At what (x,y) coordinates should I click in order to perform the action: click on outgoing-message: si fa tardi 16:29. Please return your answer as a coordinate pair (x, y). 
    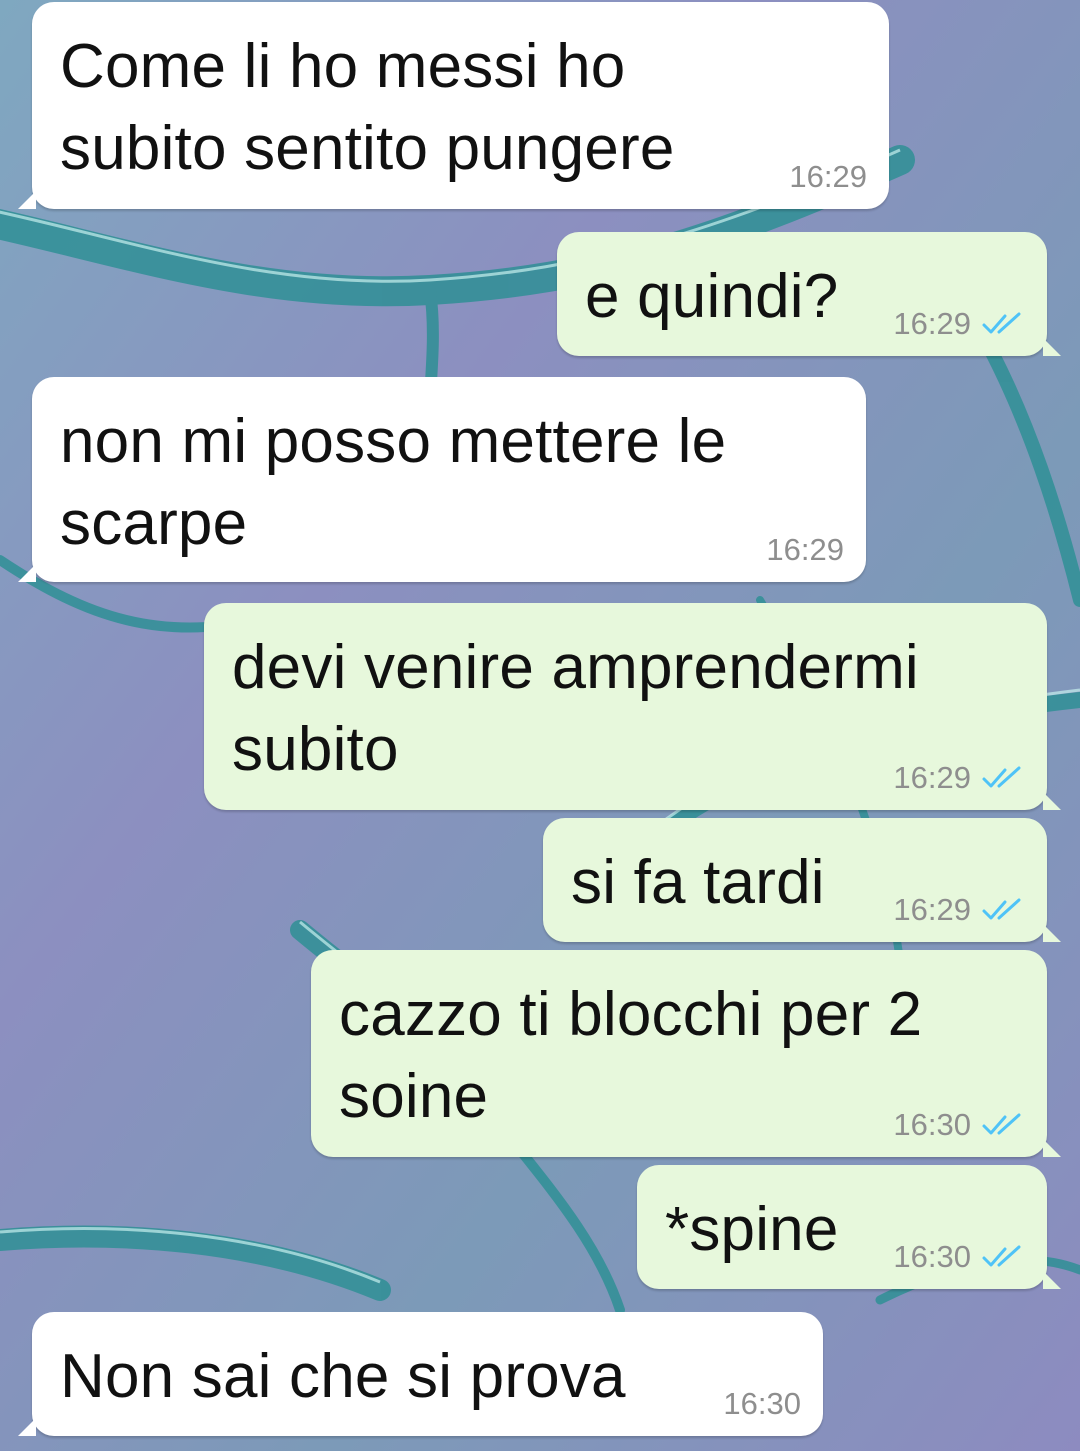
    Looking at the image, I should click on (802, 880).